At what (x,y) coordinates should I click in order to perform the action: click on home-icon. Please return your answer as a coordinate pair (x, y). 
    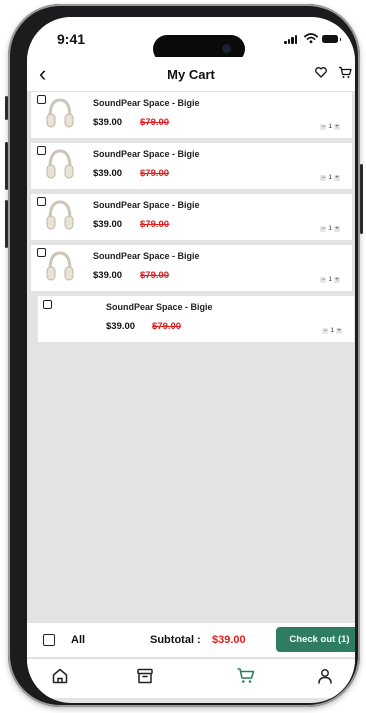
    Looking at the image, I should click on (60, 676).